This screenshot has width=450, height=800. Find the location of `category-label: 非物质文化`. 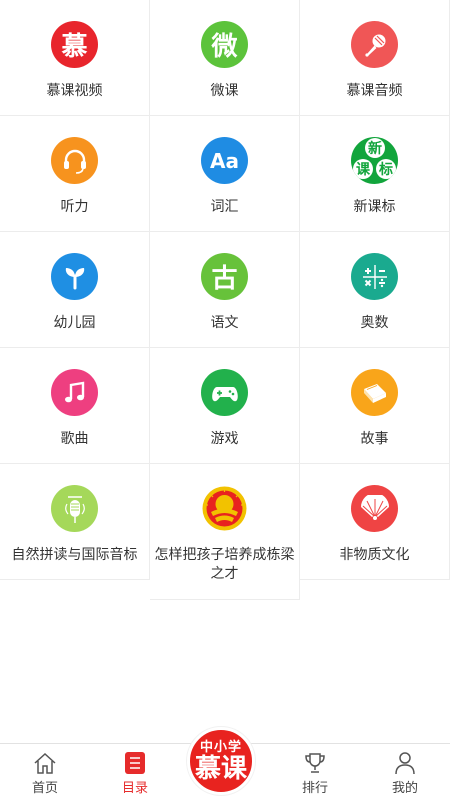

category-label: 非物质文化 is located at coordinates (374, 554).